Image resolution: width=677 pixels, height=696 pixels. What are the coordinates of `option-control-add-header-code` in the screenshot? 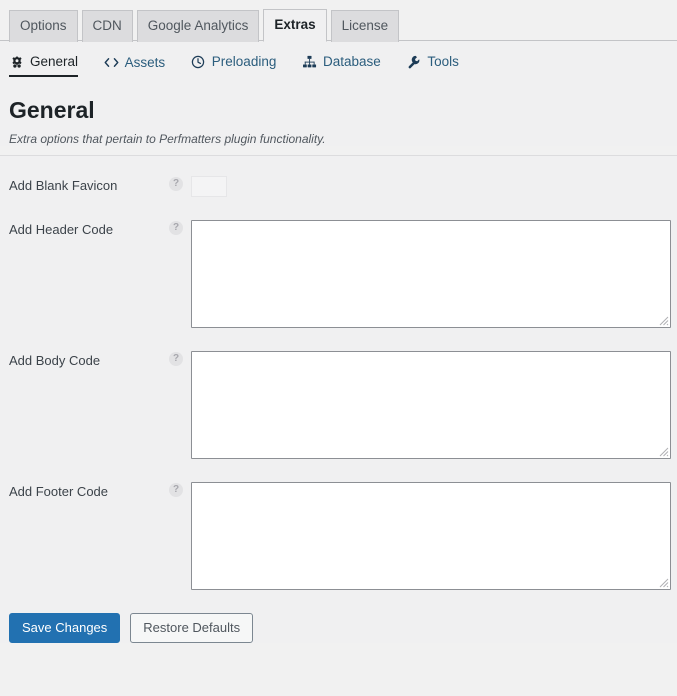 It's located at (431, 275).